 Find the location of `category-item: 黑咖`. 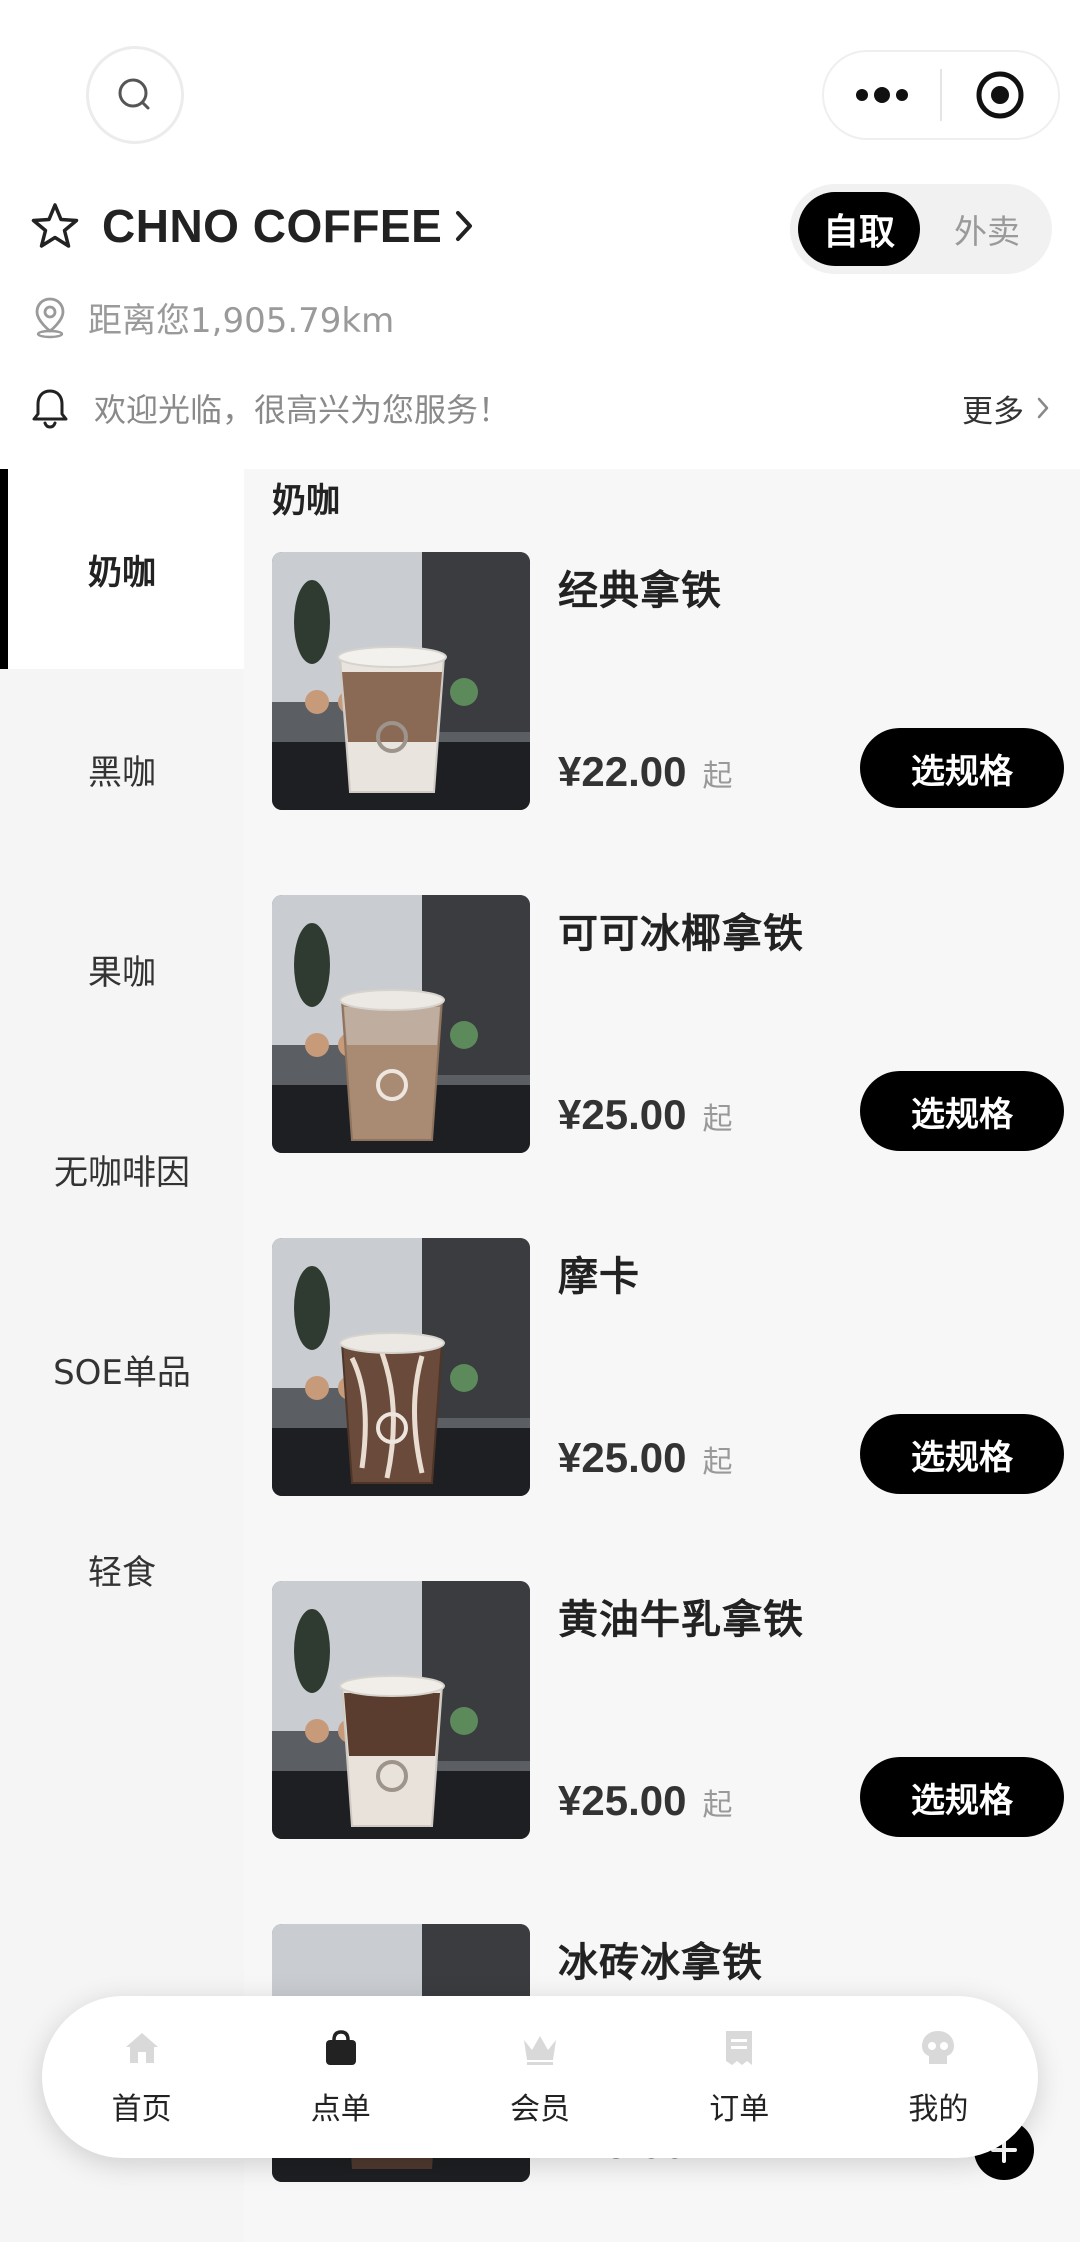

category-item: 黑咖 is located at coordinates (122, 769).